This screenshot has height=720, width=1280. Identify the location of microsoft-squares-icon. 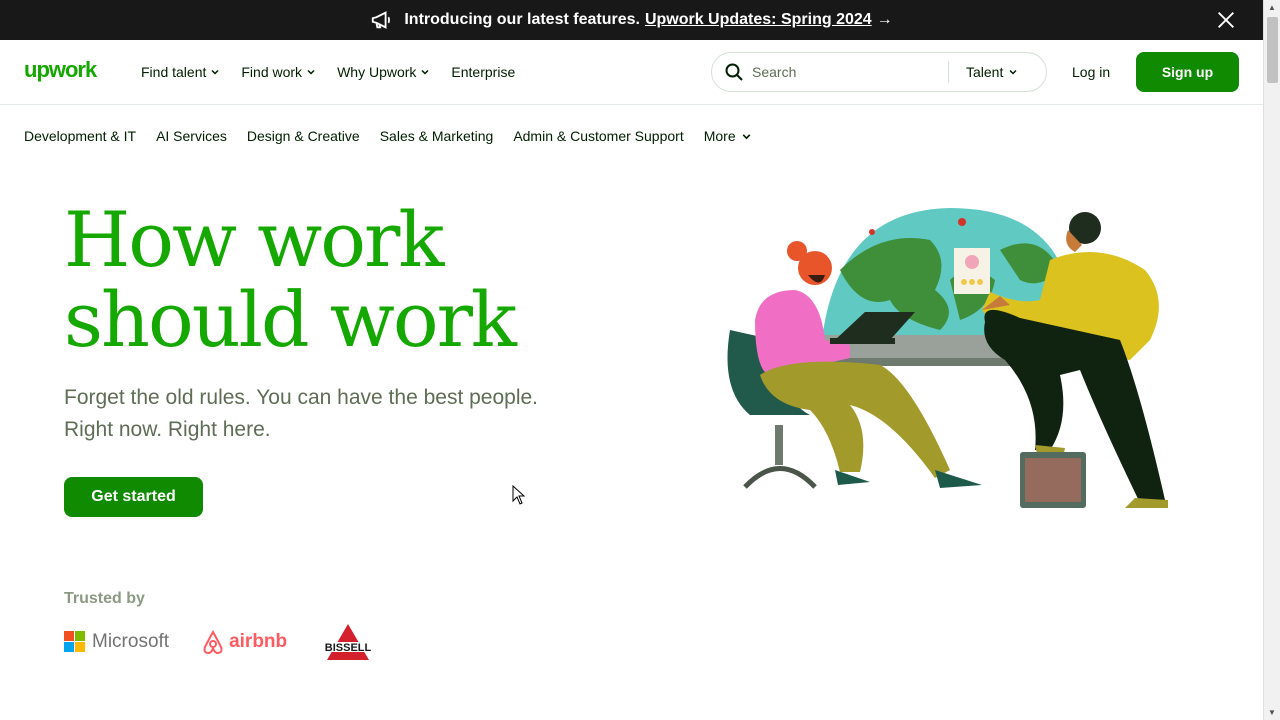
(74, 641).